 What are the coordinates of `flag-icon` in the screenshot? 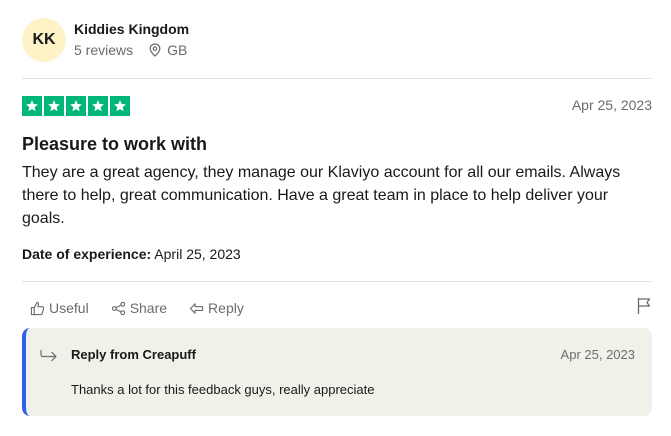 It's located at (644, 306).